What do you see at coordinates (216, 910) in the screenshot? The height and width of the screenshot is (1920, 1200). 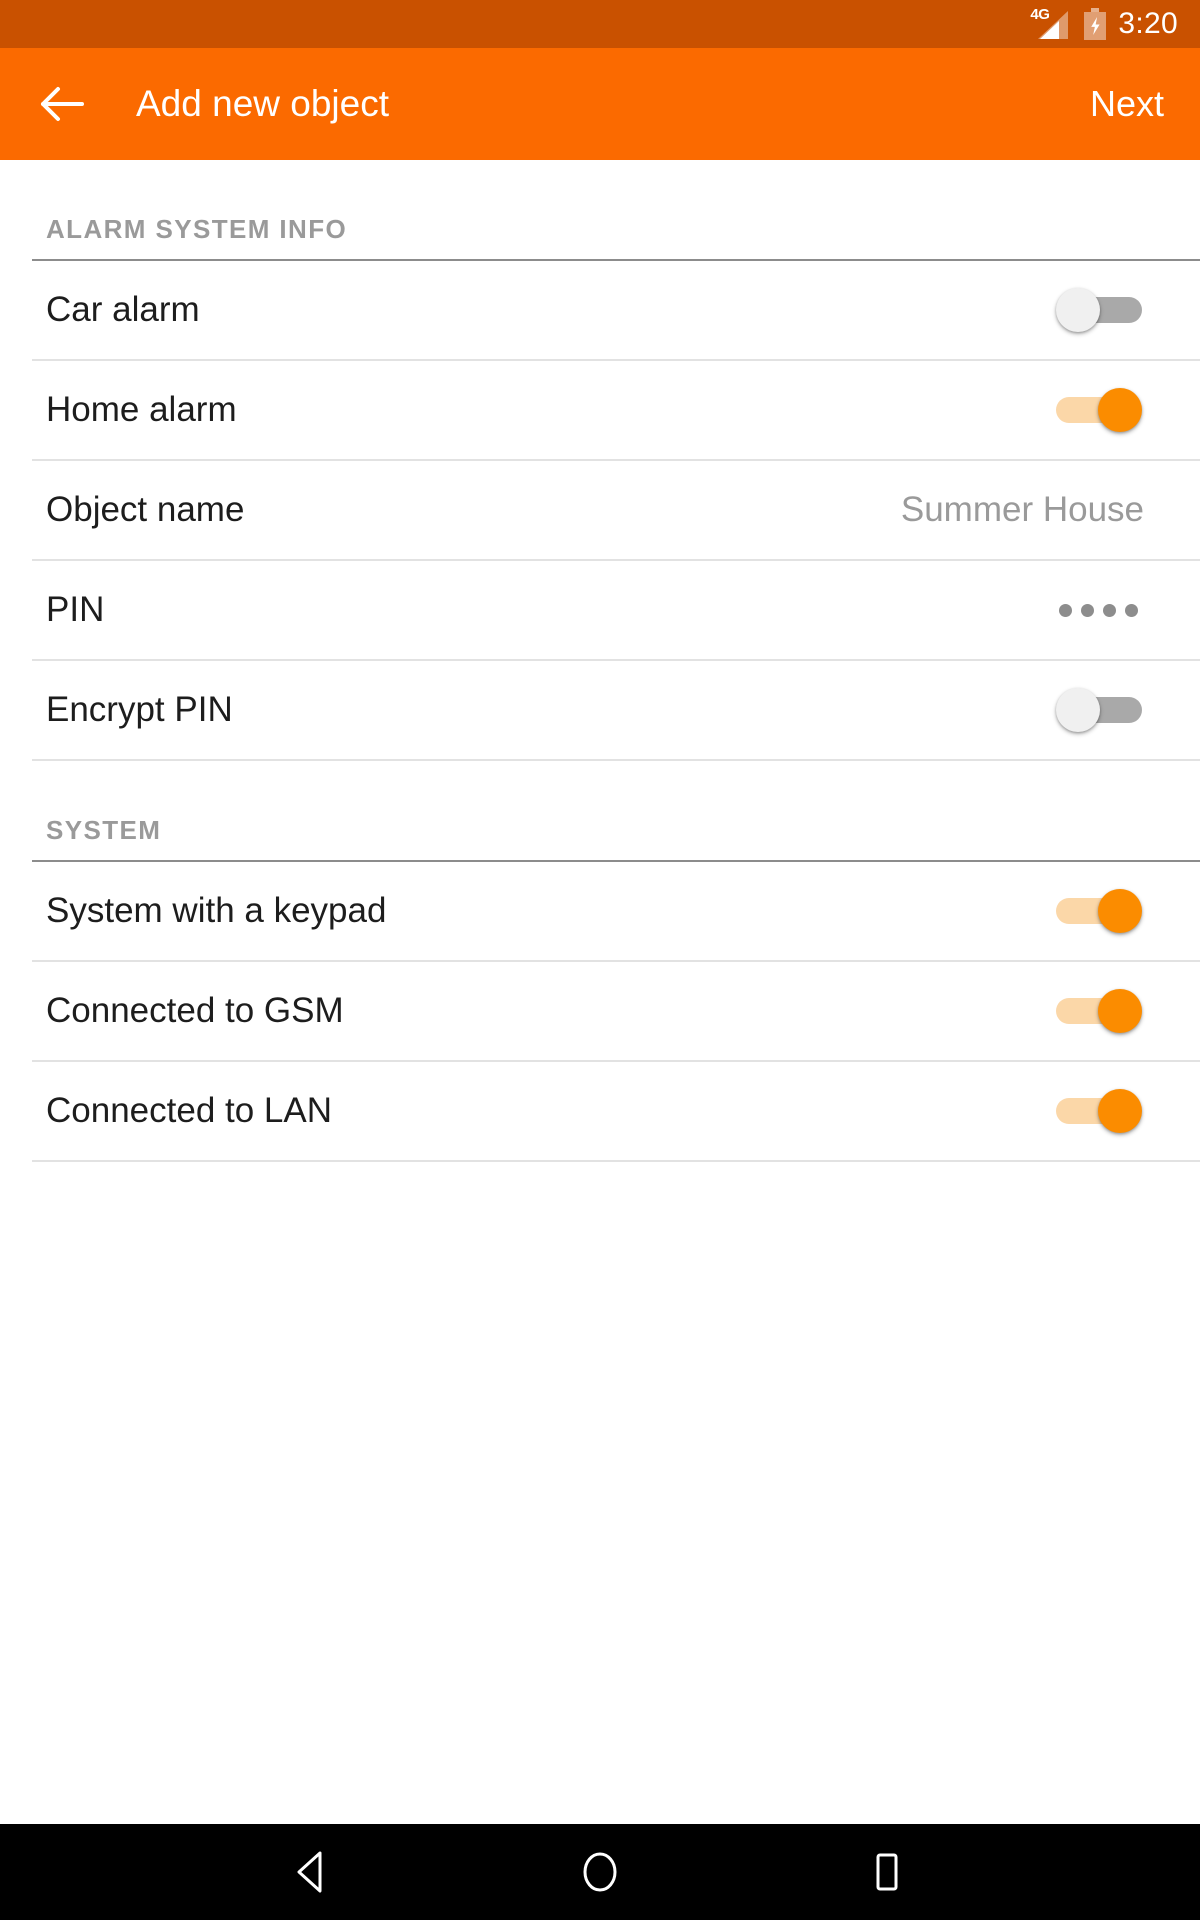 I see `row-label: System with a keypad` at bounding box center [216, 910].